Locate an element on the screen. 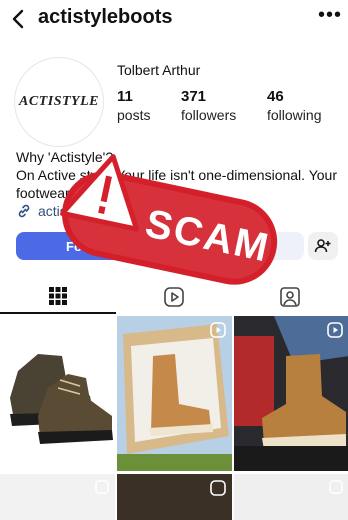 The image size is (348, 520). grid-icon is located at coordinates (58, 296).